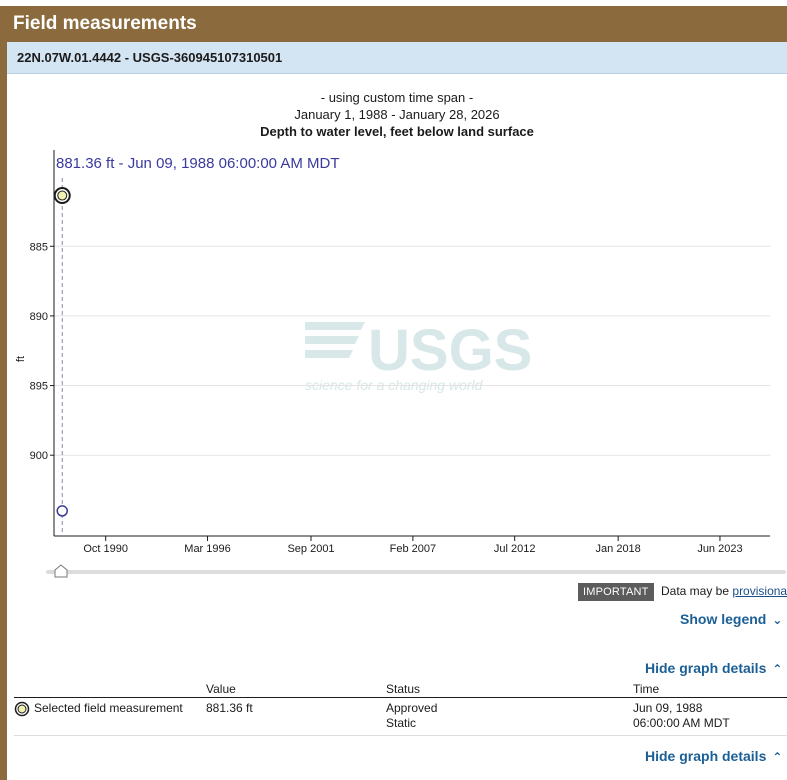 Image resolution: width=787 pixels, height=780 pixels. What do you see at coordinates (21, 359) in the screenshot?
I see `y-axis-label: ft` at bounding box center [21, 359].